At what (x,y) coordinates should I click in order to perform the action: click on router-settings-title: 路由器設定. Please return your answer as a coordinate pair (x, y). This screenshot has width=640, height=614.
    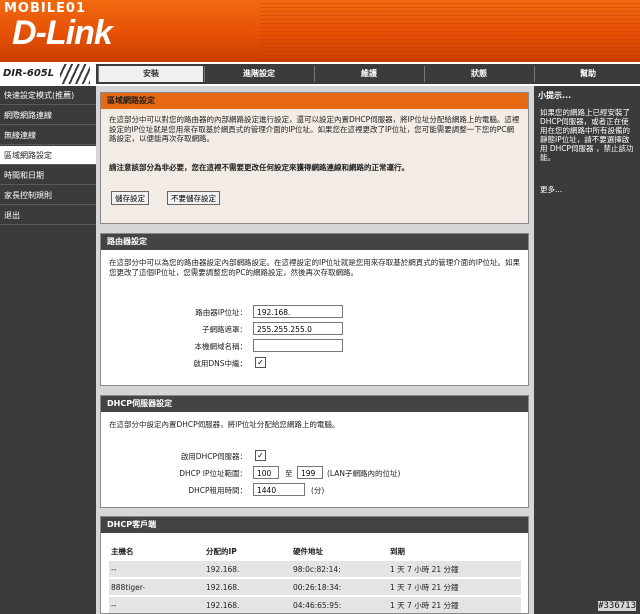
    Looking at the image, I should click on (314, 242).